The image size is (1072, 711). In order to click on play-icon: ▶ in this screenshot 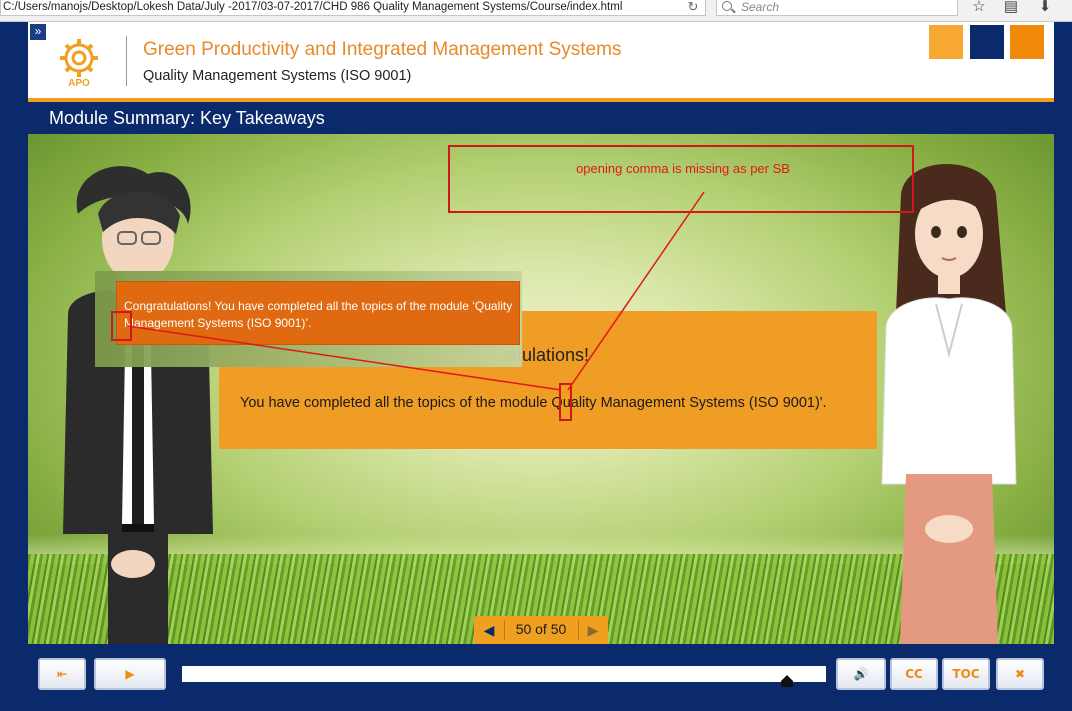, I will do `click(130, 674)`.